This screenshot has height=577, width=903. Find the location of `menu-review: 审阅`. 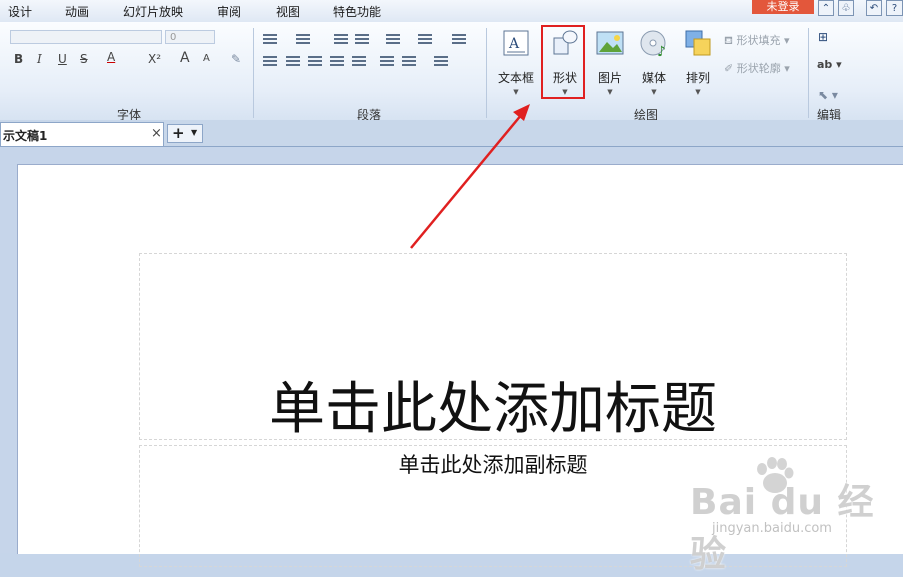

menu-review: 审阅 is located at coordinates (229, 11).